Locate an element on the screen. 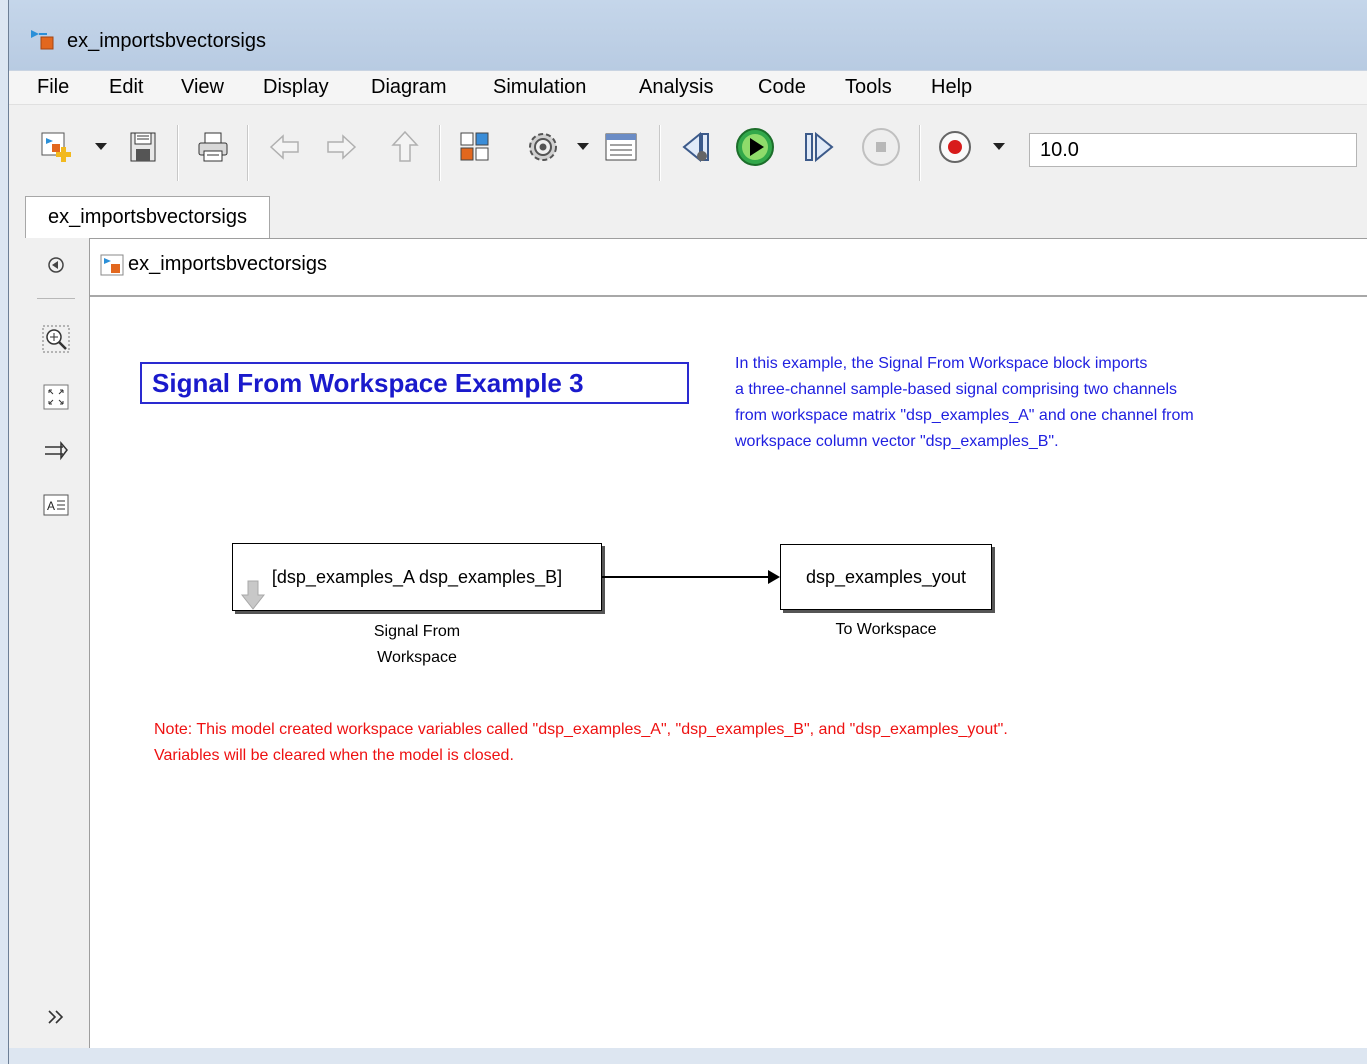 Image resolution: width=1367 pixels, height=1064 pixels. model-settings-dropdown-icon is located at coordinates (583, 146).